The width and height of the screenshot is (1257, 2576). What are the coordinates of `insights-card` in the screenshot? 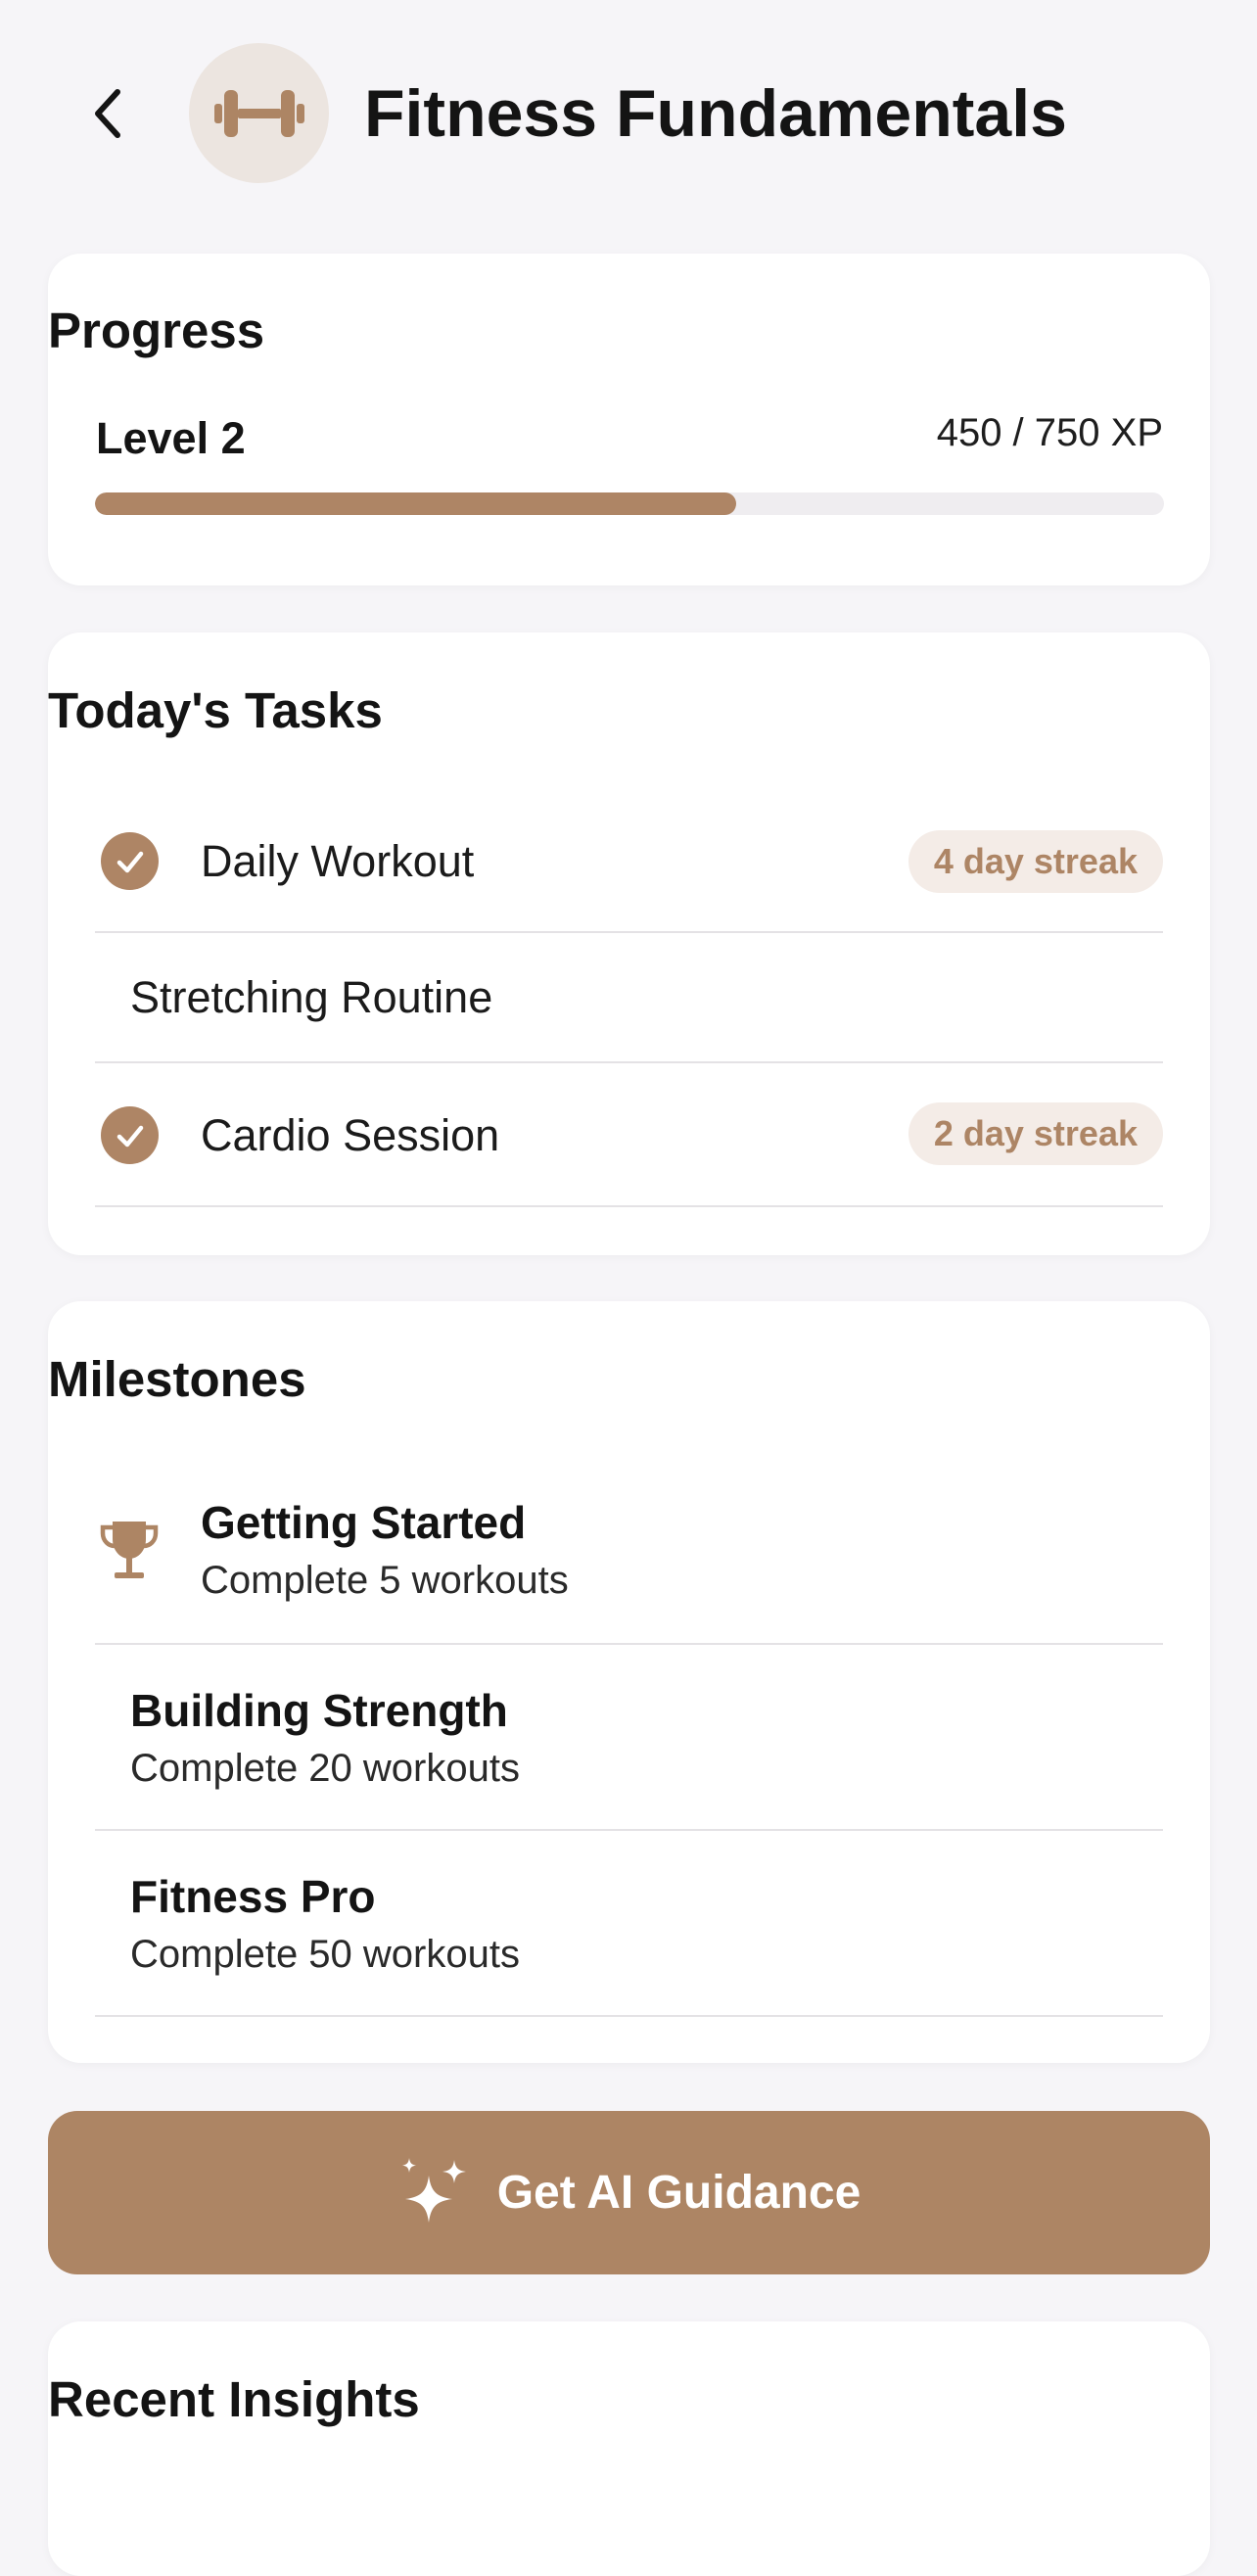 It's located at (629, 2448).